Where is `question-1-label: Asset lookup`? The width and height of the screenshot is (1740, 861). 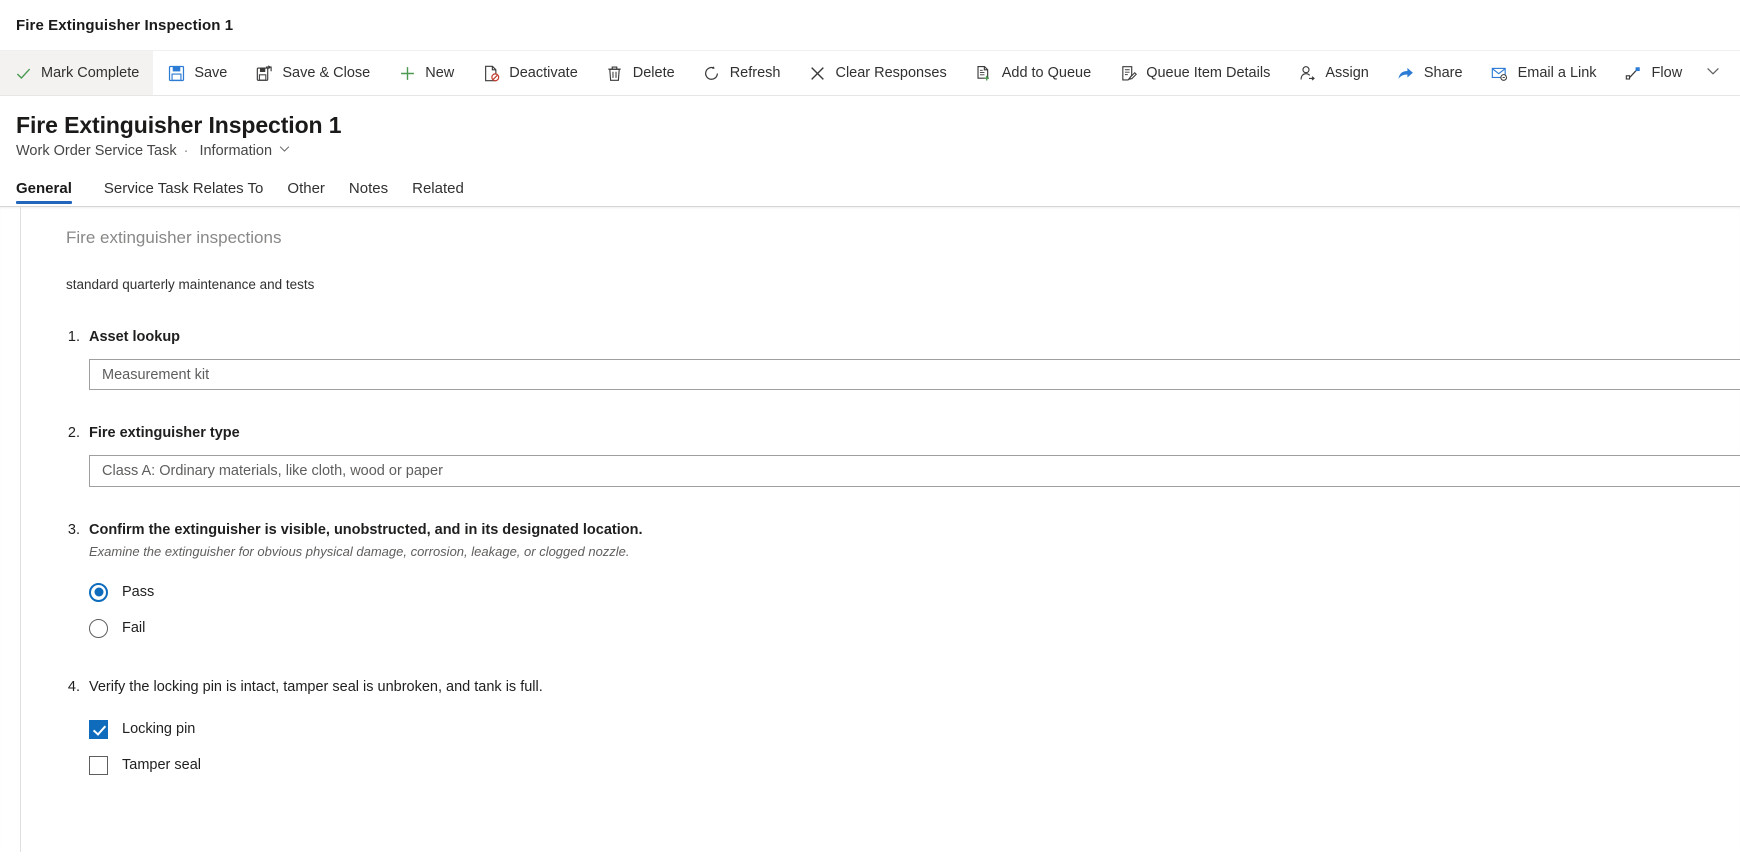 question-1-label: Asset lookup is located at coordinates (135, 337).